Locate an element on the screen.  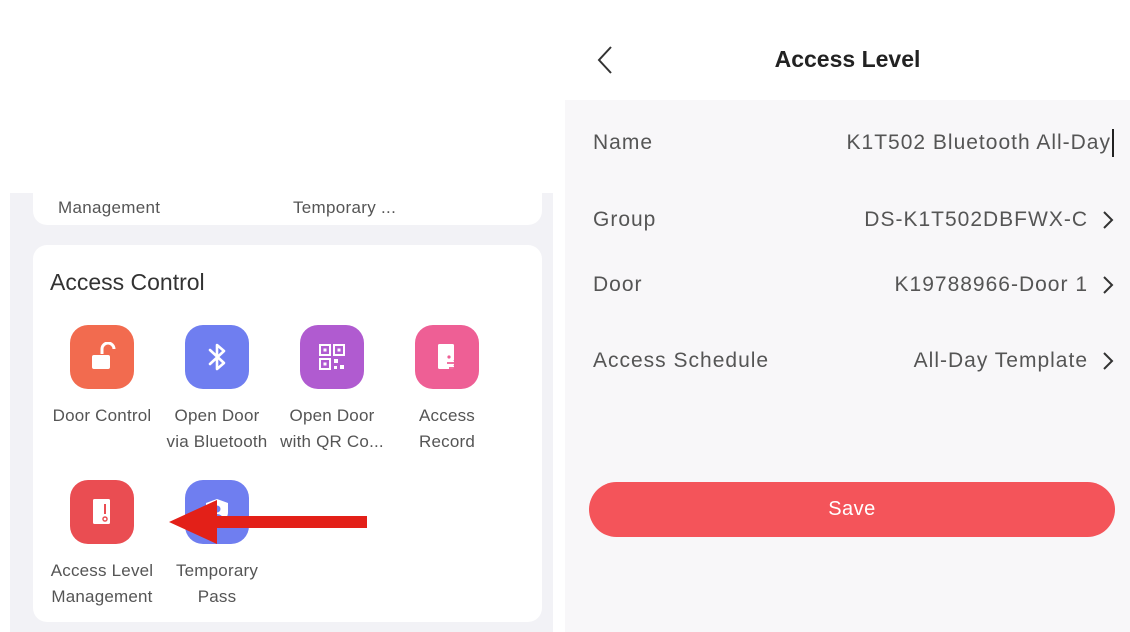
name-value-wrap is located at coordinates (947, 143).